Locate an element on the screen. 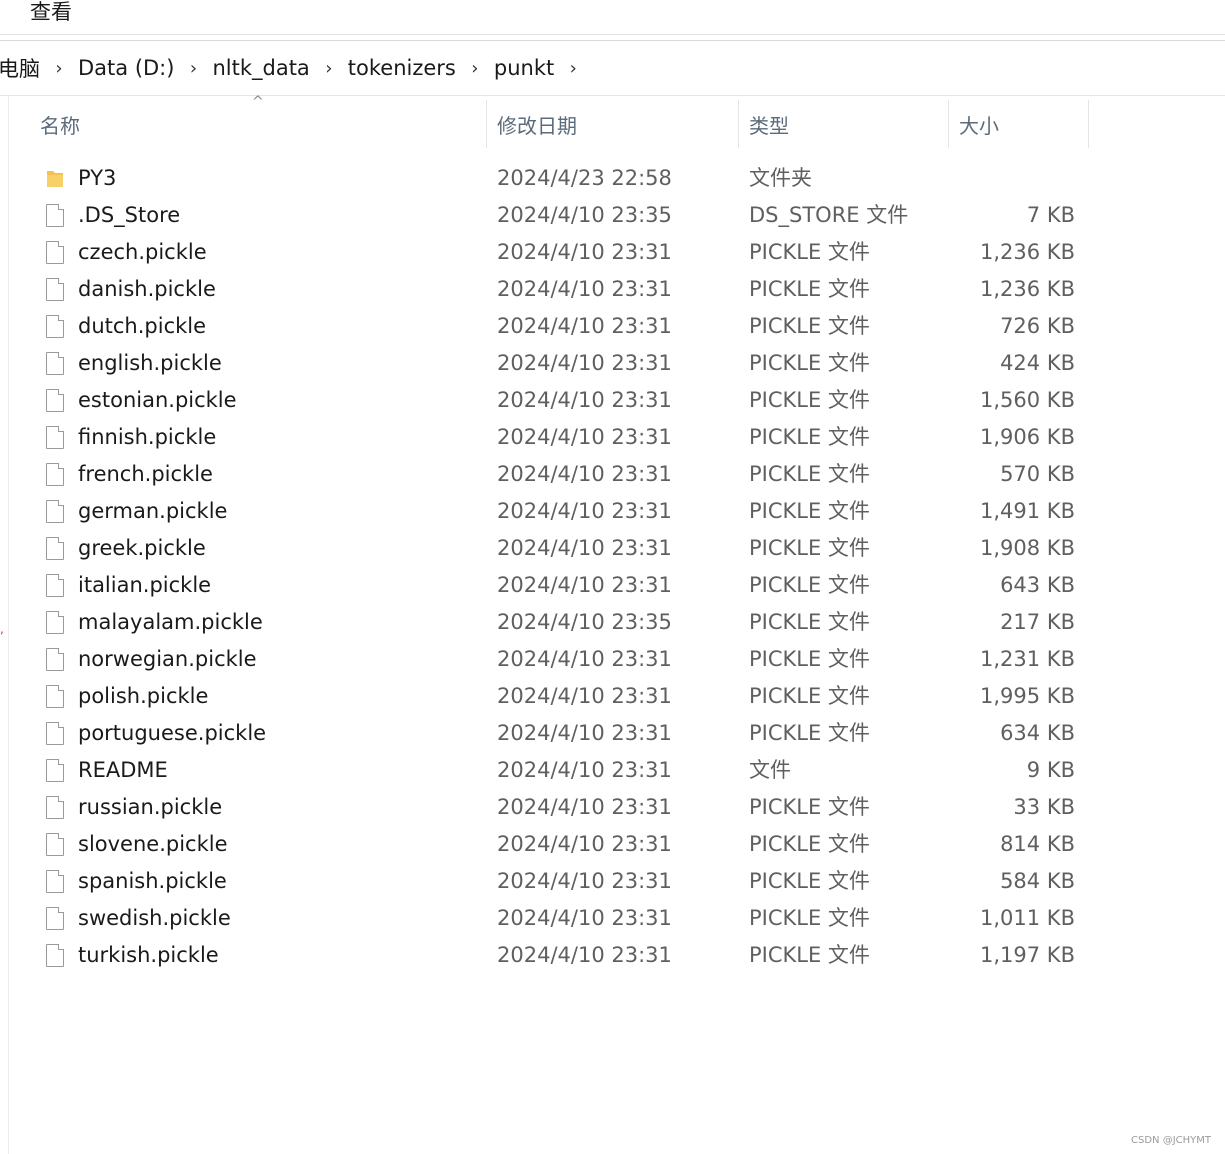  file-name: czech.pickle is located at coordinates (142, 252).